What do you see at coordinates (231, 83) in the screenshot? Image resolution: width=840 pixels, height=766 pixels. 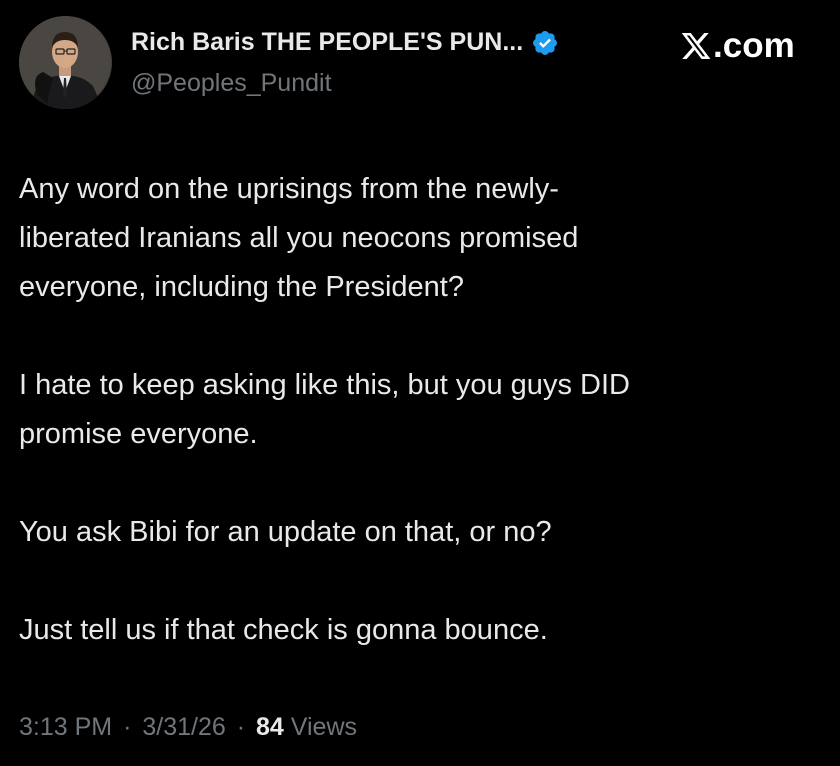 I see `author-handle: @Peoples_Pundit` at bounding box center [231, 83].